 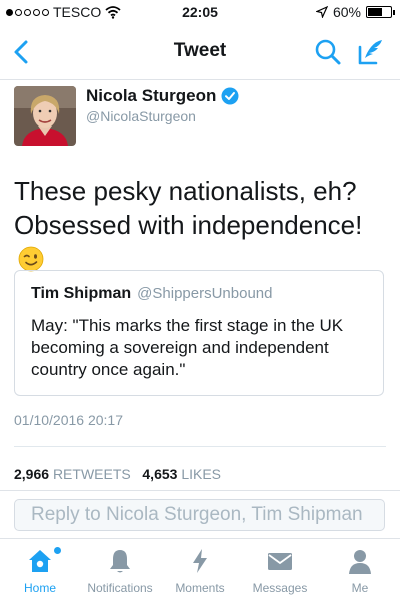 I want to click on tweet-stats: 2,966 RETWEETS 4,653 LIKES, so click(x=117, y=474).